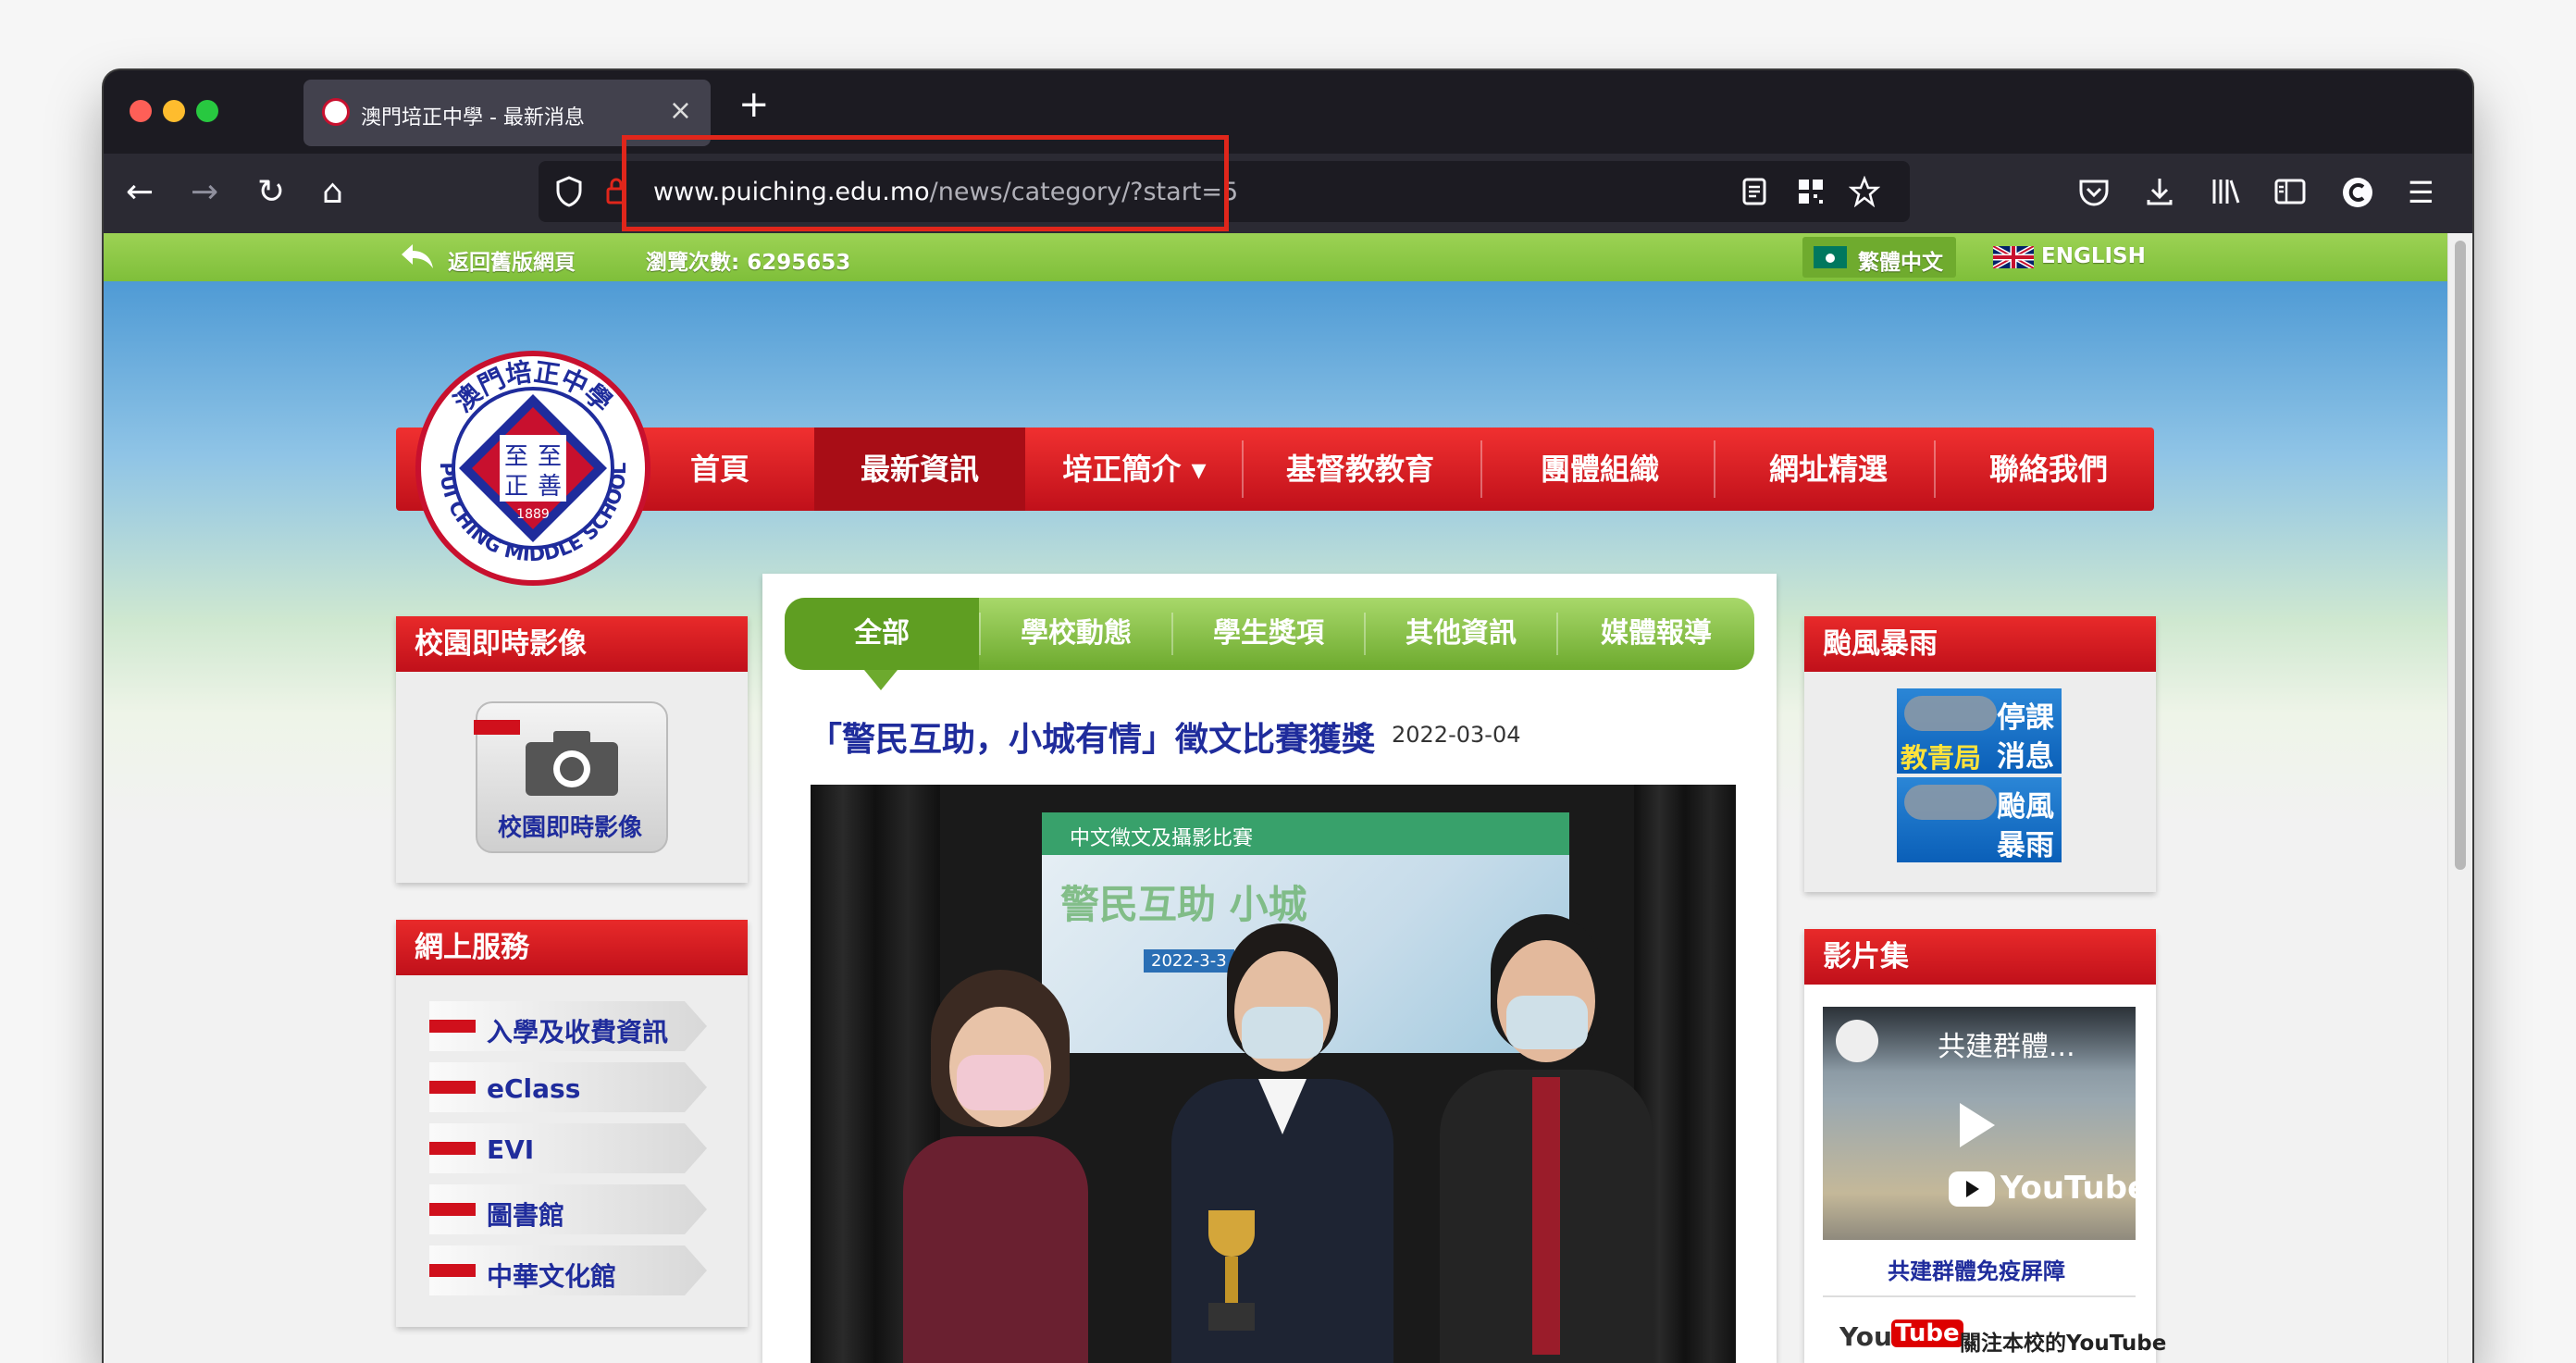 The height and width of the screenshot is (1363, 2576). Describe the element at coordinates (1092, 736) in the screenshot. I see `news-headline: 「警民互助，小城有情」徵文比賽獲獎` at that location.